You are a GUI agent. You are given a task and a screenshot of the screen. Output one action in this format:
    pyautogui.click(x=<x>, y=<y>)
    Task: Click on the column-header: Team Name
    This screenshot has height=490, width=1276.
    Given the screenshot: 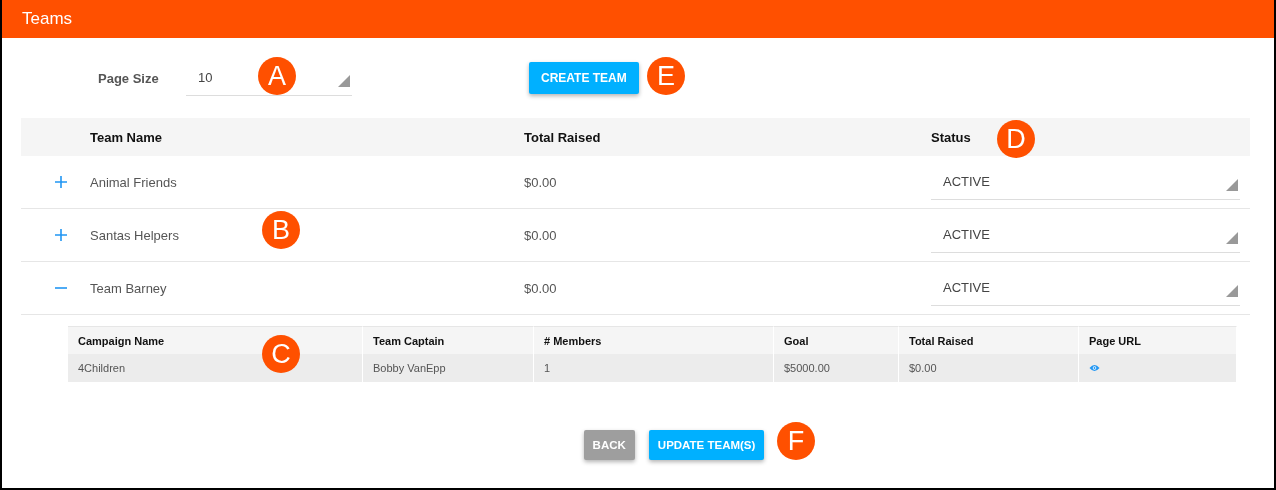 What is the action you would take?
    pyautogui.click(x=126, y=137)
    